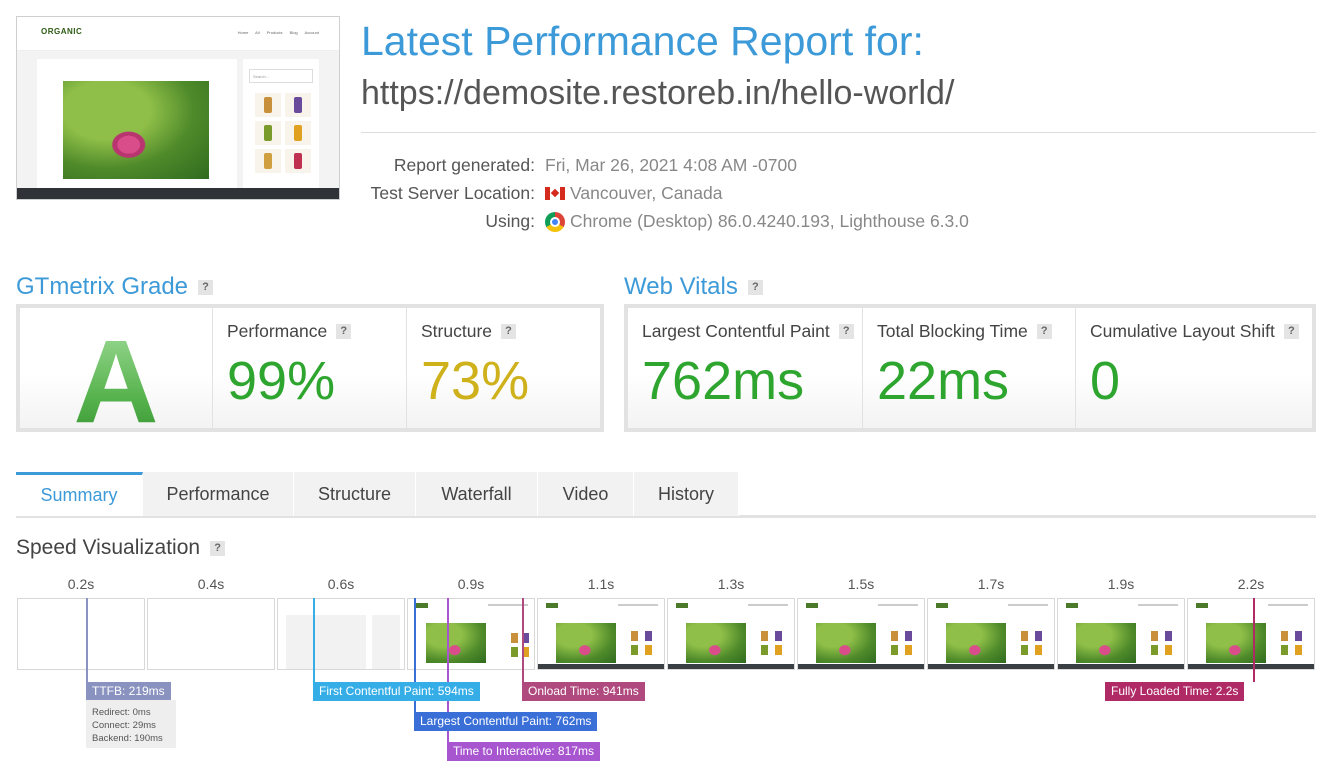 This screenshot has height=783, width=1334. What do you see at coordinates (79, 494) in the screenshot?
I see `tab-summary: Summary` at bounding box center [79, 494].